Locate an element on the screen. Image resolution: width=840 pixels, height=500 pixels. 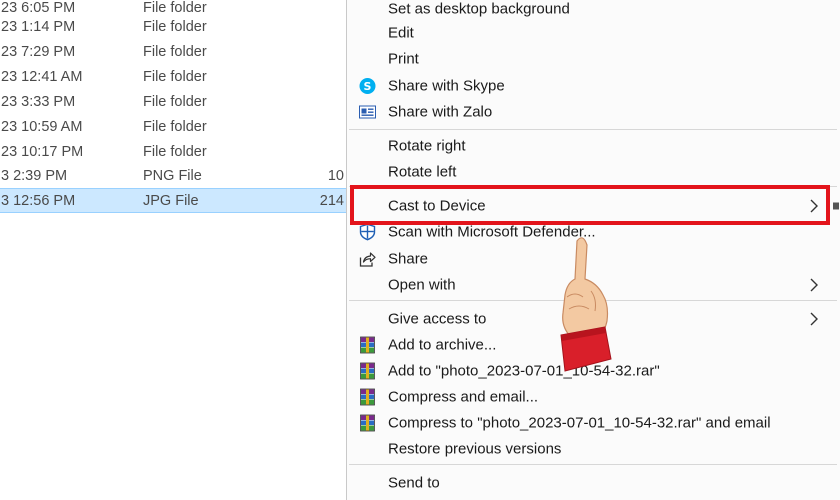
menu-item-restore-previous-versions: Restore previous versions is located at coordinates (593, 449).